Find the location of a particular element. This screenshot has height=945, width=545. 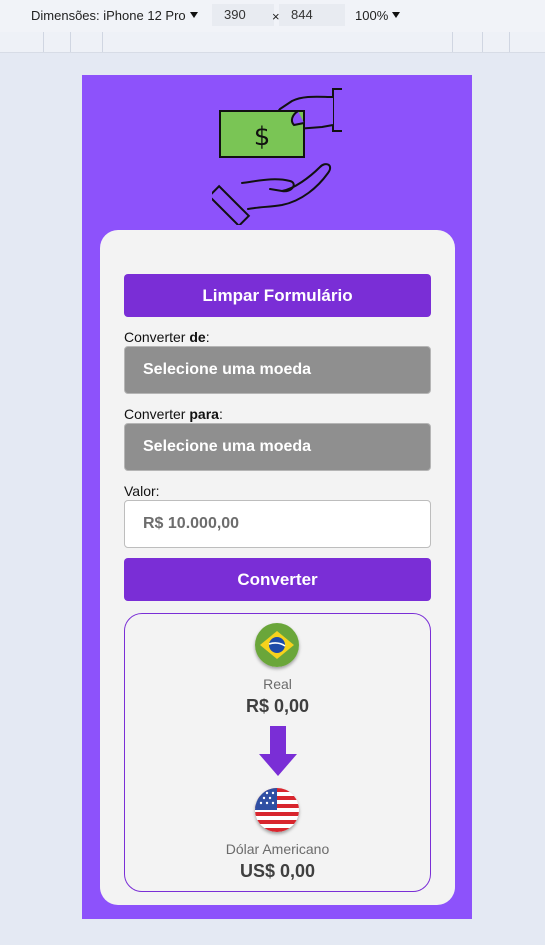

clear-form-button: Limpar Formulário is located at coordinates (277, 295).